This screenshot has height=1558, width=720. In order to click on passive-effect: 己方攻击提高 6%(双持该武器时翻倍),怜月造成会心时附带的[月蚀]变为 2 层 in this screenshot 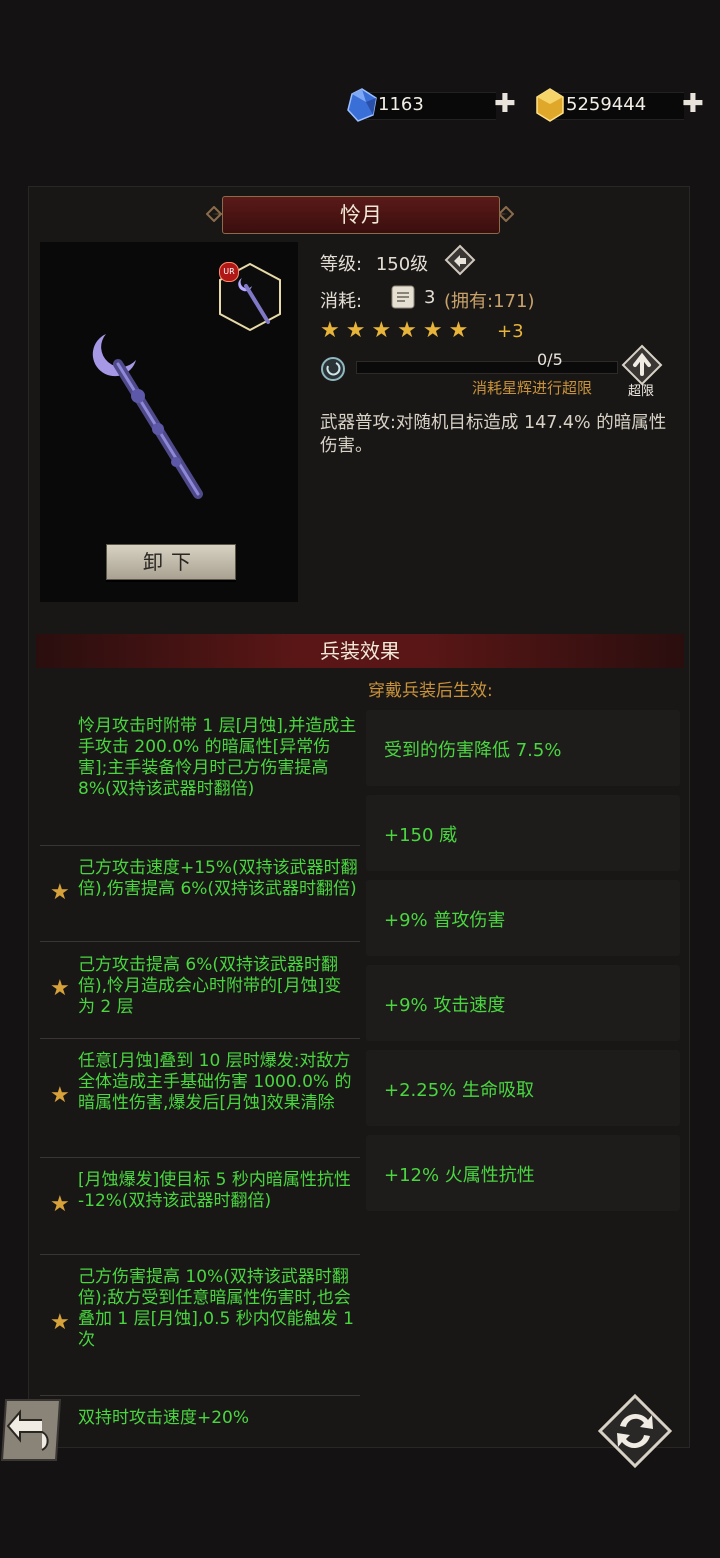, I will do `click(210, 986)`.